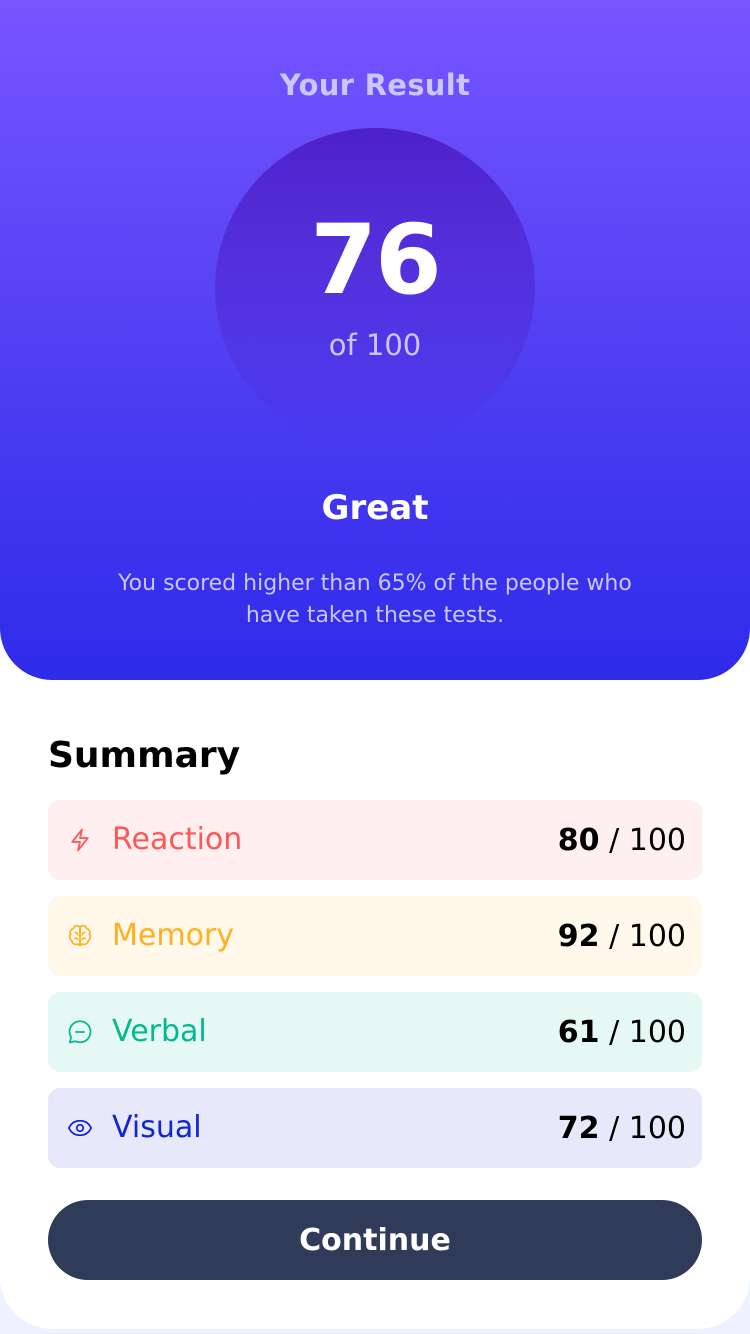  Describe the element at coordinates (578, 936) in the screenshot. I see `score-value: 92` at that location.